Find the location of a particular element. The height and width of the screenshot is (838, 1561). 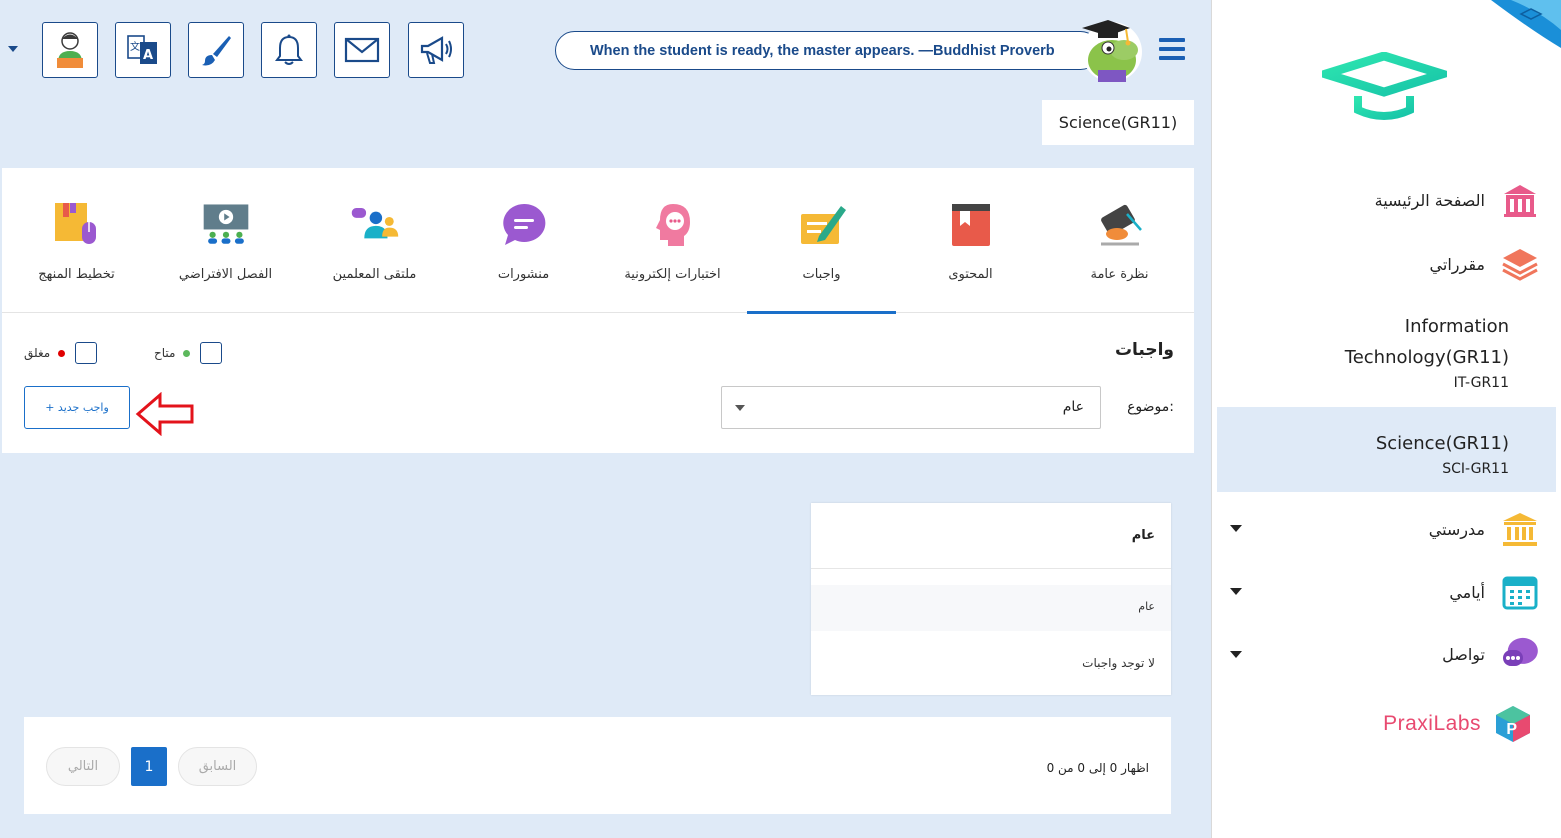

dropdown-arrow-icon is located at coordinates (740, 408).